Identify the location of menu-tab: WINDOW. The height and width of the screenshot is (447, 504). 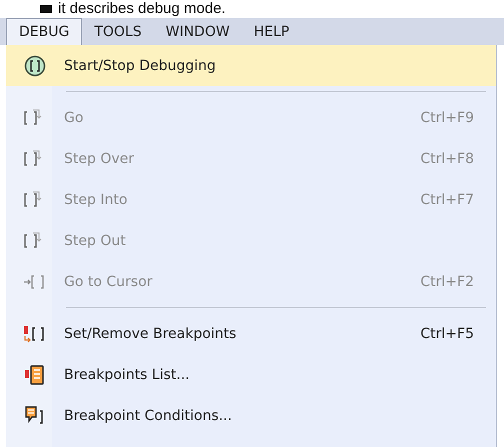
(198, 31).